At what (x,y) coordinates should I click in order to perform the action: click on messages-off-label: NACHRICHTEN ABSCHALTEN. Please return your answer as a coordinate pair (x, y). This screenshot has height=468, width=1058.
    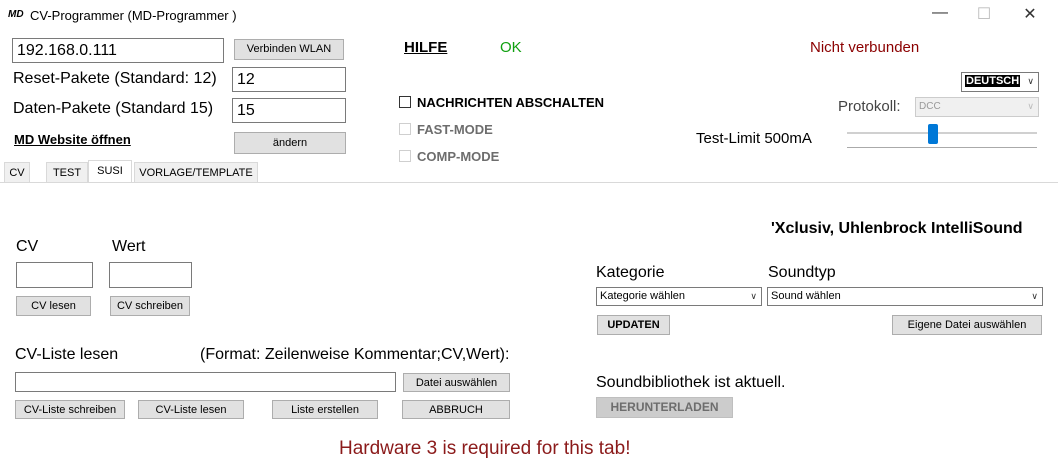
    Looking at the image, I should click on (511, 102).